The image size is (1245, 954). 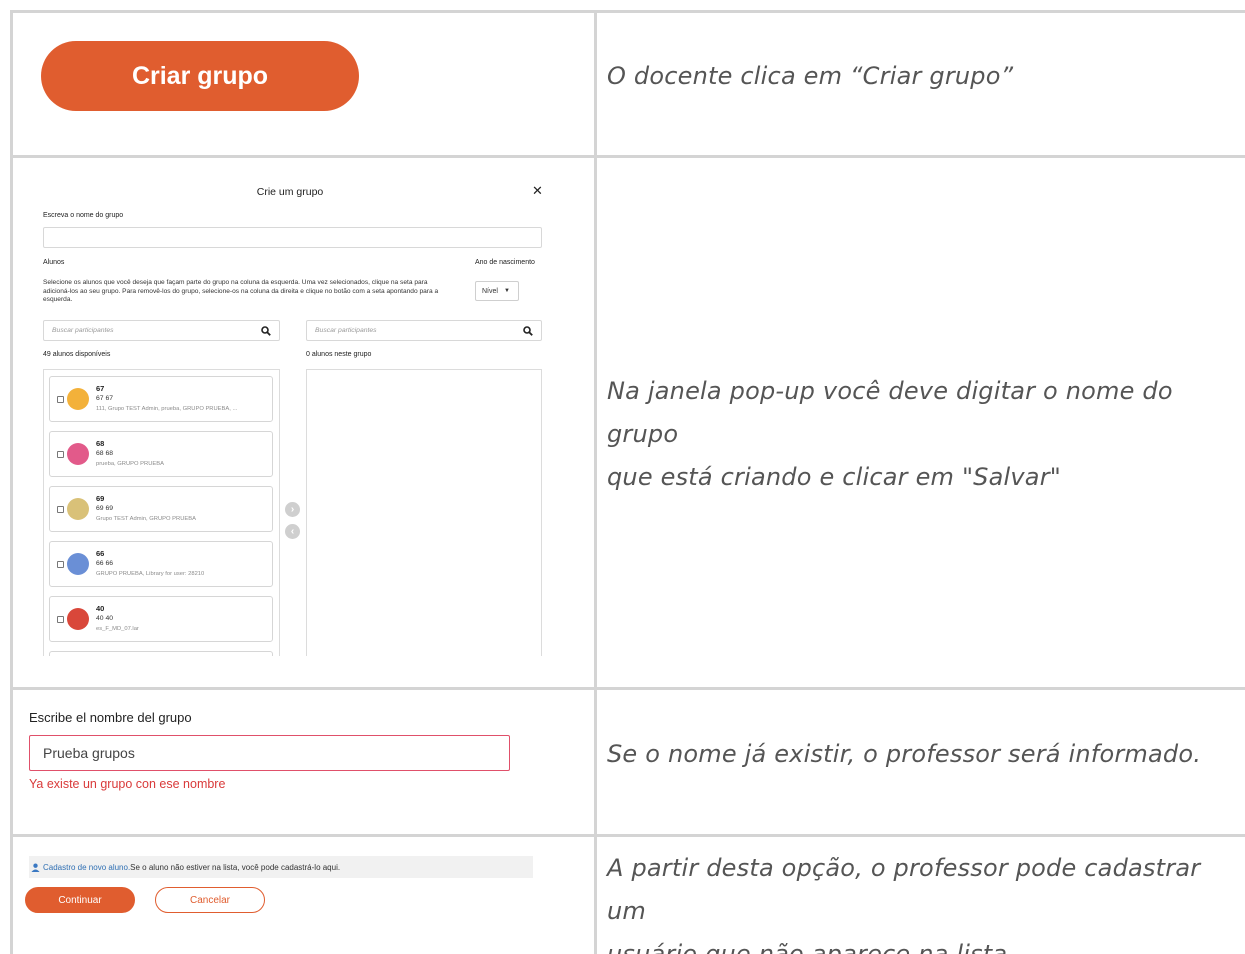 I want to click on student-fullname: 68 68, so click(x=105, y=453).